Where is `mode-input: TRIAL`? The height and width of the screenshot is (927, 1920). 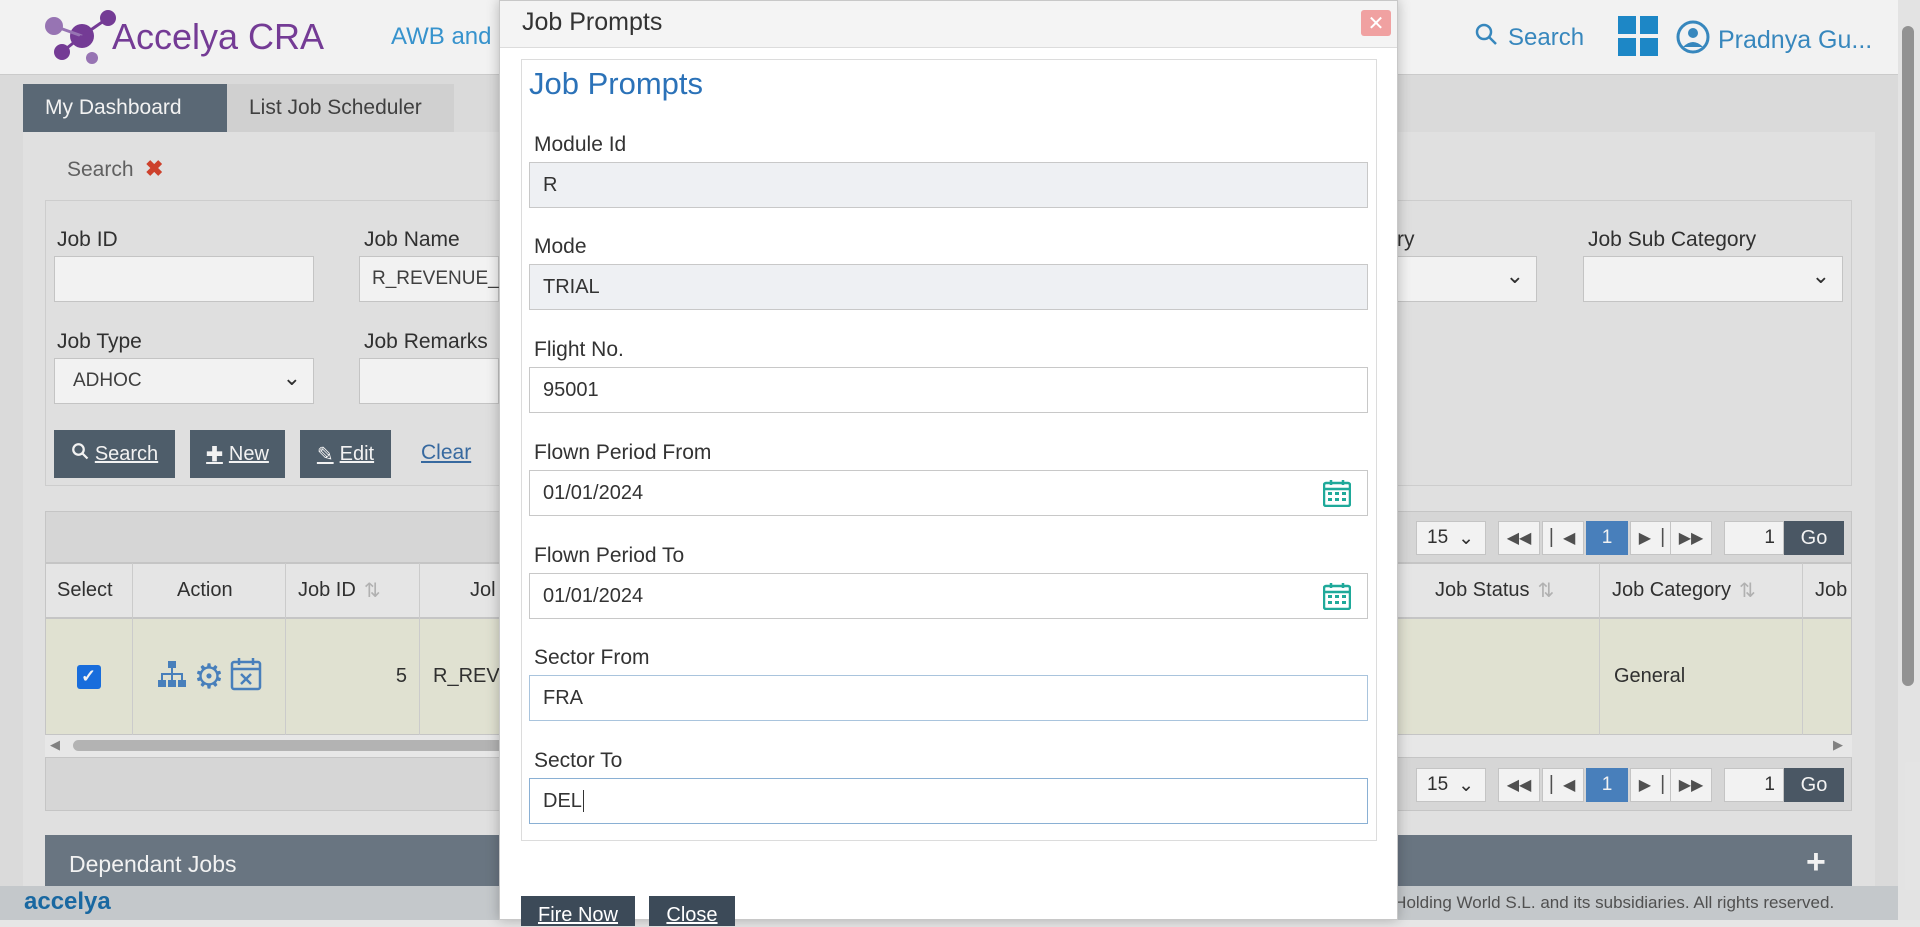 mode-input: TRIAL is located at coordinates (948, 287).